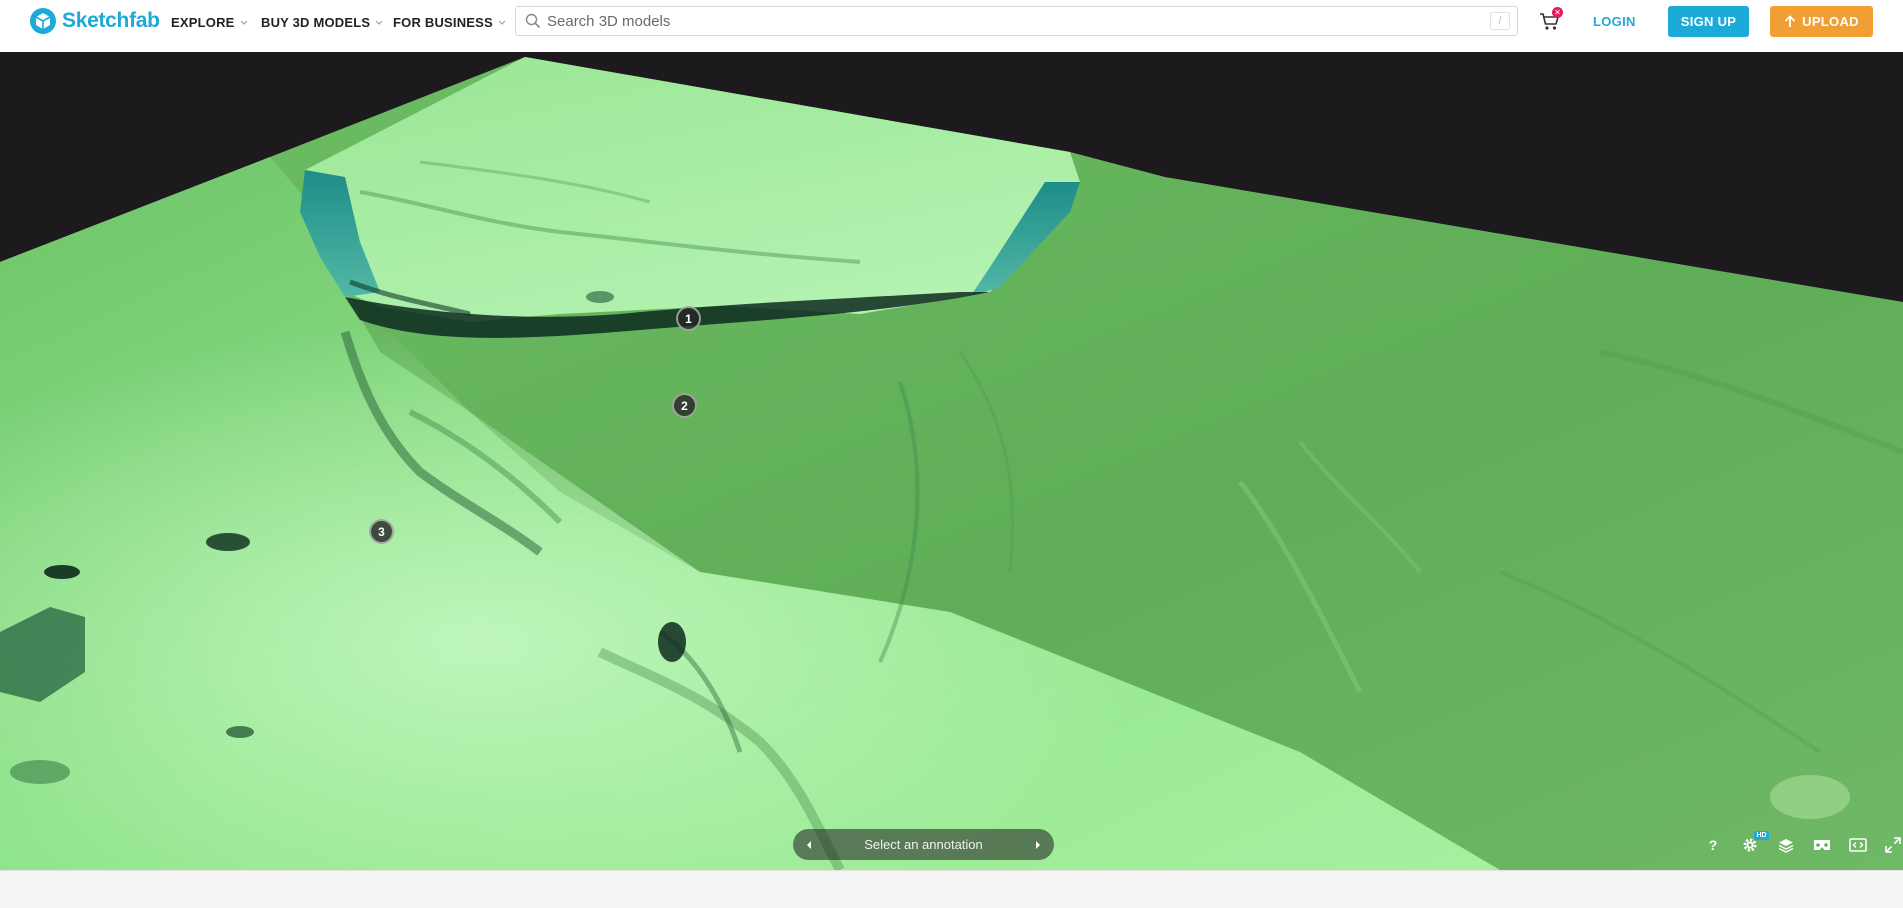  What do you see at coordinates (111, 20) in the screenshot?
I see `brand-name: Sketchfab` at bounding box center [111, 20].